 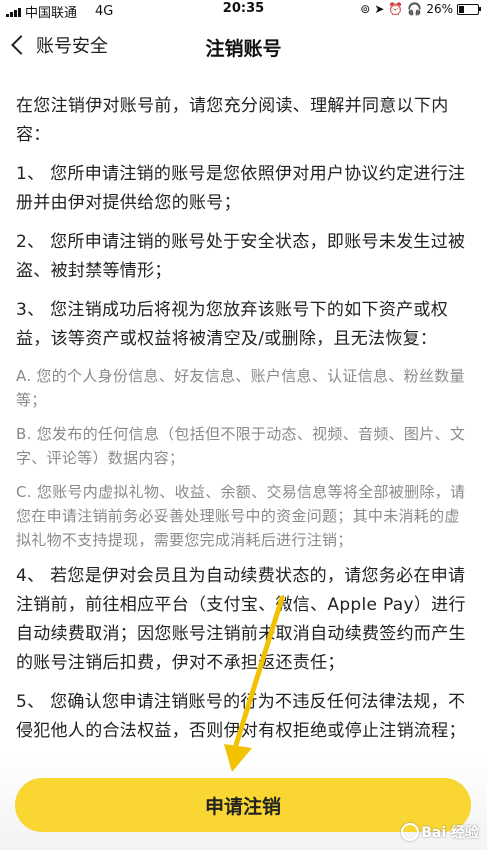 I want to click on term-item-1: 1、 您所申请注销的账号是您依照伊对用户协议约定进行注册并由伊对提供给您的账号；, so click(x=241, y=188).